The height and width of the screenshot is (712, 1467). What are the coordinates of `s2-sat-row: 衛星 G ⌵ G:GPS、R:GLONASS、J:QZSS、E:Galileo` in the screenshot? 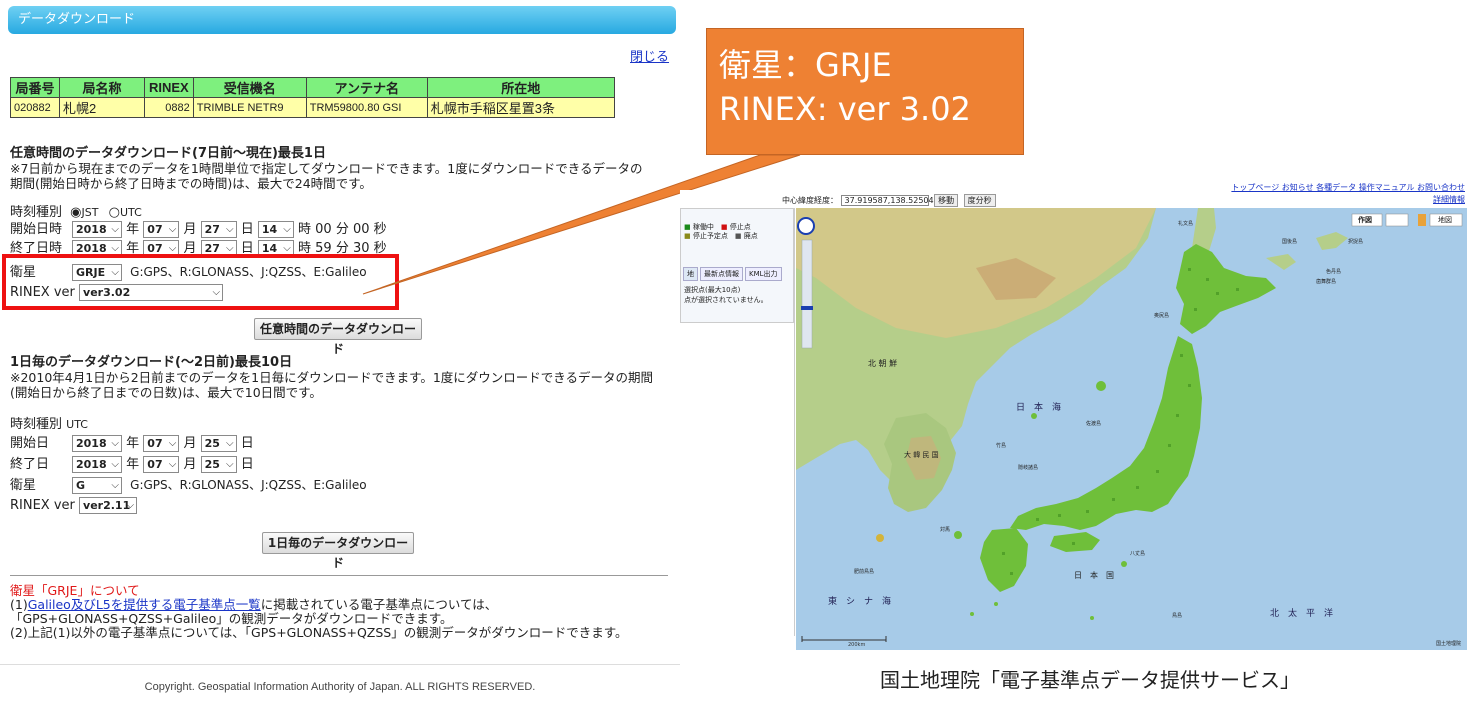 It's located at (188, 485).